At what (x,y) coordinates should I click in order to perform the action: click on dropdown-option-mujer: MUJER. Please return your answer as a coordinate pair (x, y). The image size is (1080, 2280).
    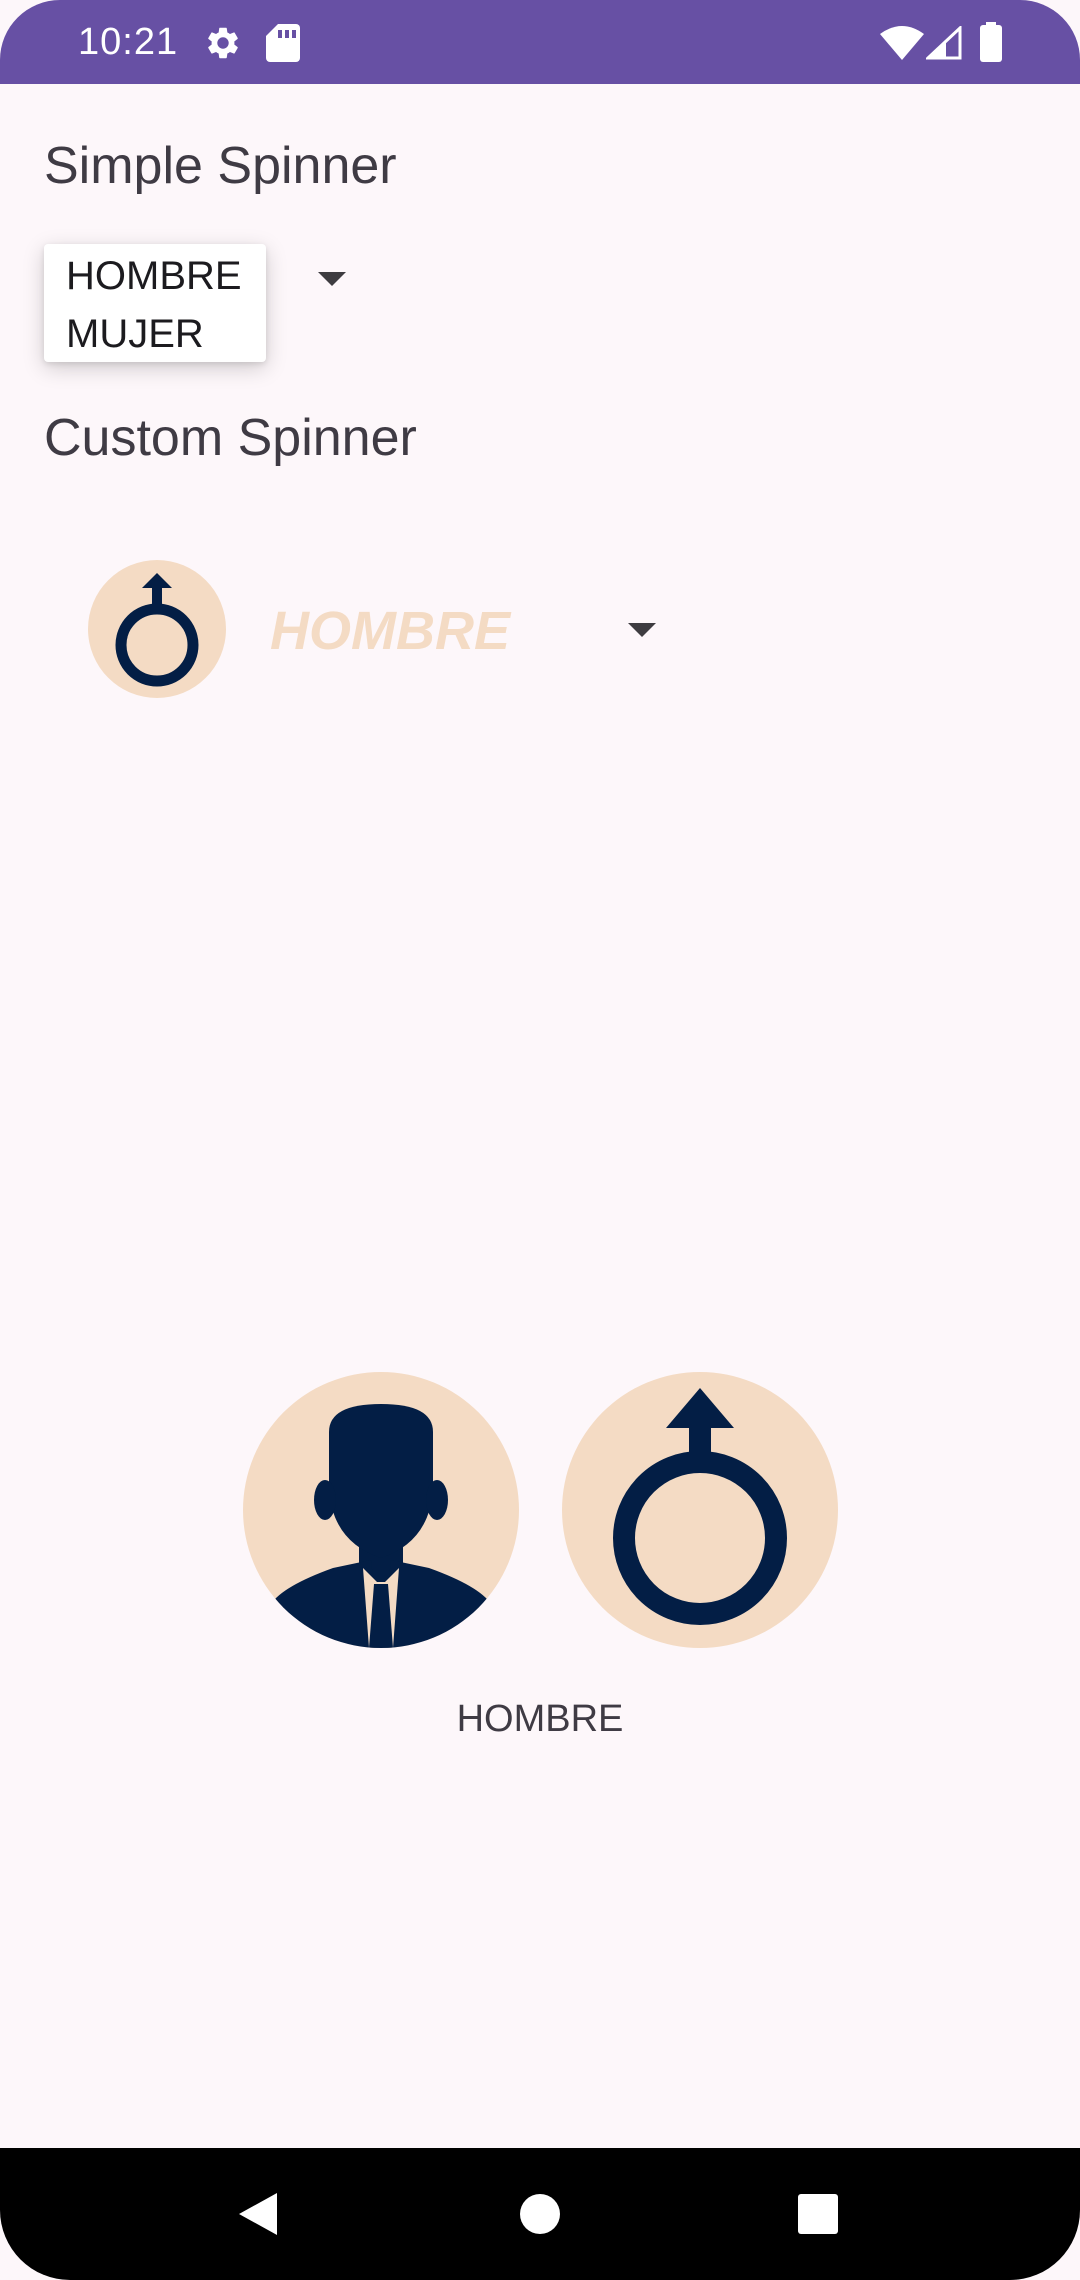
    Looking at the image, I should click on (135, 334).